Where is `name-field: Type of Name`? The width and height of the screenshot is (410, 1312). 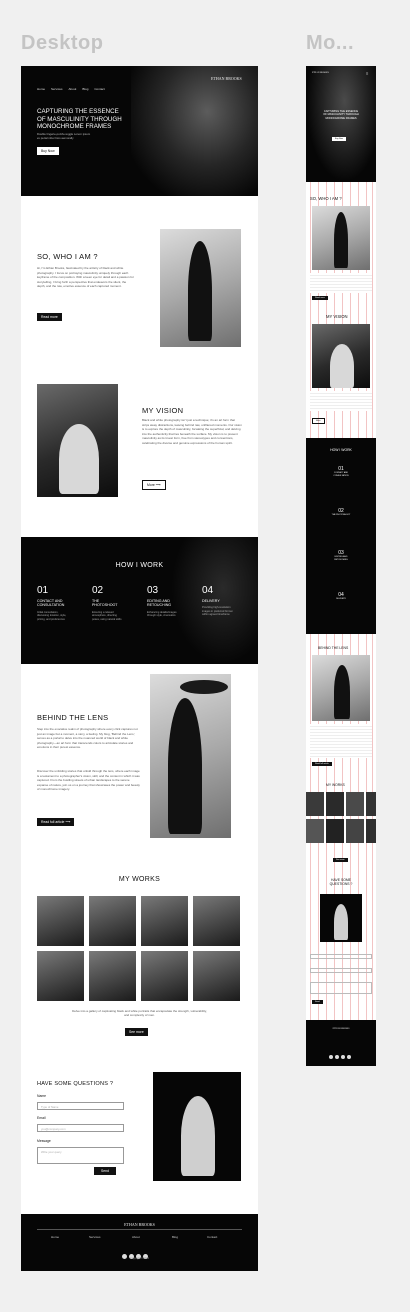
name-field: Type of Name is located at coordinates (80, 1106).